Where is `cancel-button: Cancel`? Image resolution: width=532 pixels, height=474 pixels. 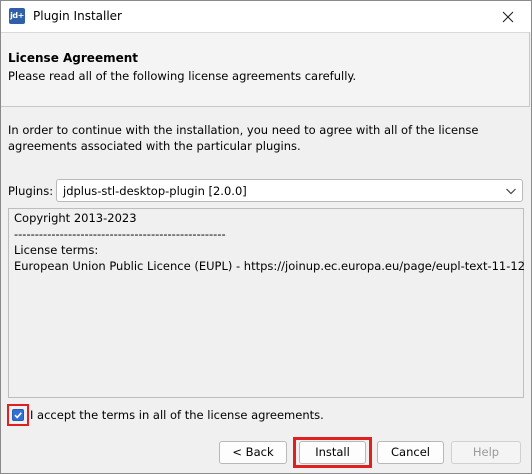
cancel-button: Cancel is located at coordinates (410, 452).